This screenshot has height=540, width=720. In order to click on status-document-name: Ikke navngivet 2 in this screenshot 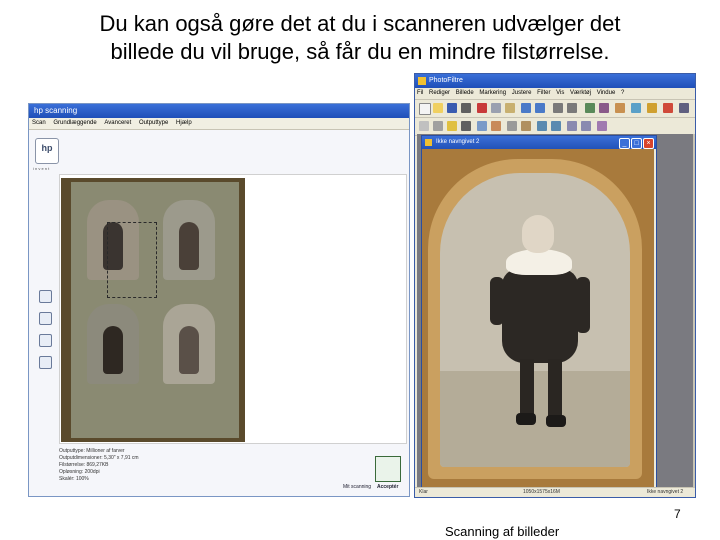, I will do `click(665, 492)`.